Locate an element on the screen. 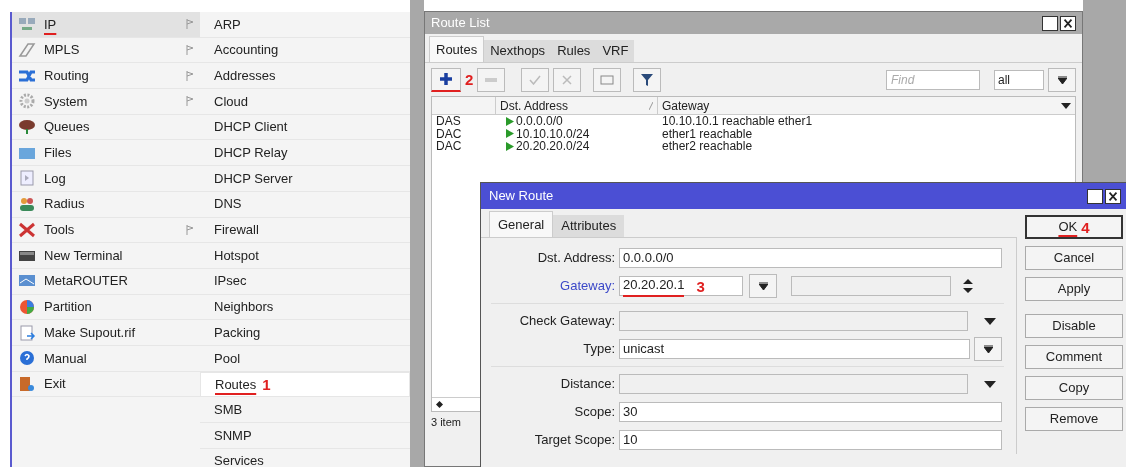  menu-label: New Terminal is located at coordinates (84, 255).